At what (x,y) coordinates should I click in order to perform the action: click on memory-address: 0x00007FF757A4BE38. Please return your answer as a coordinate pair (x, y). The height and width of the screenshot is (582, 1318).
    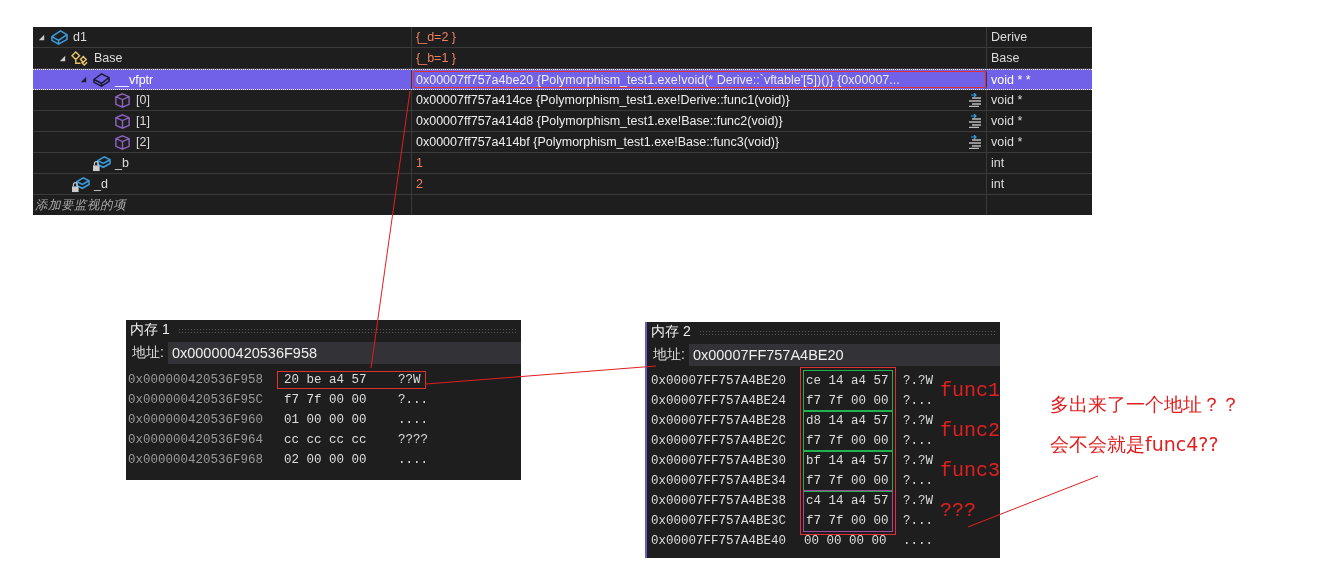
    Looking at the image, I should click on (719, 501).